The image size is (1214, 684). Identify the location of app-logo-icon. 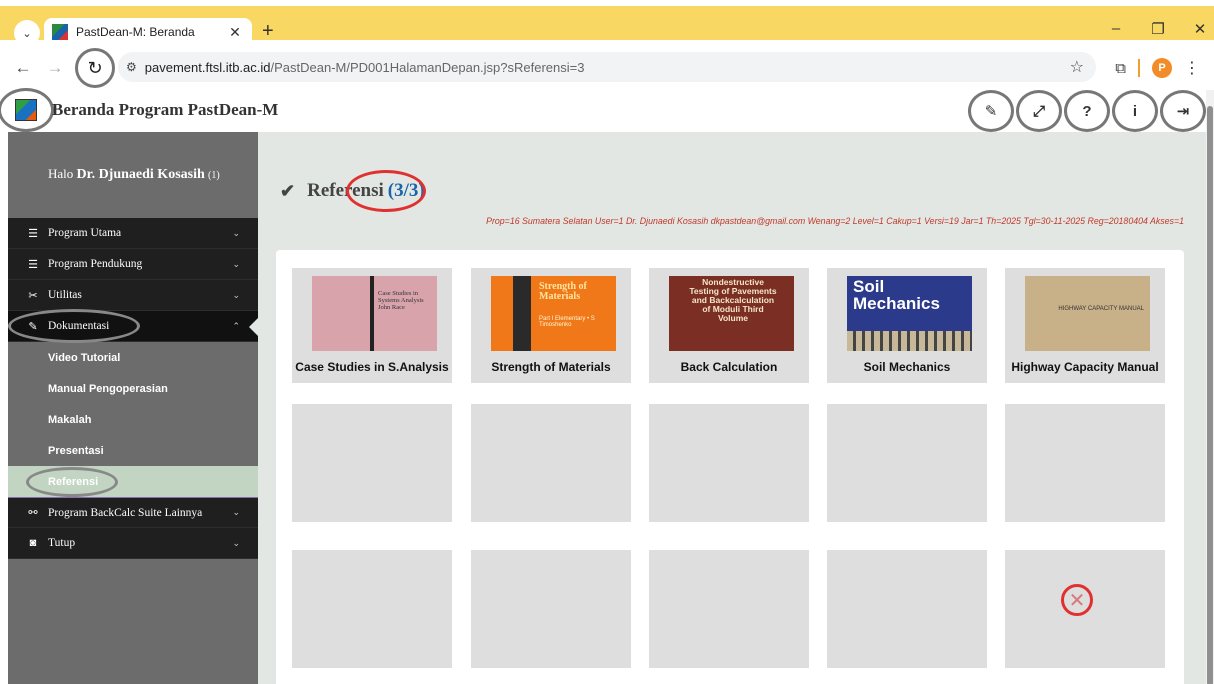
(26, 110).